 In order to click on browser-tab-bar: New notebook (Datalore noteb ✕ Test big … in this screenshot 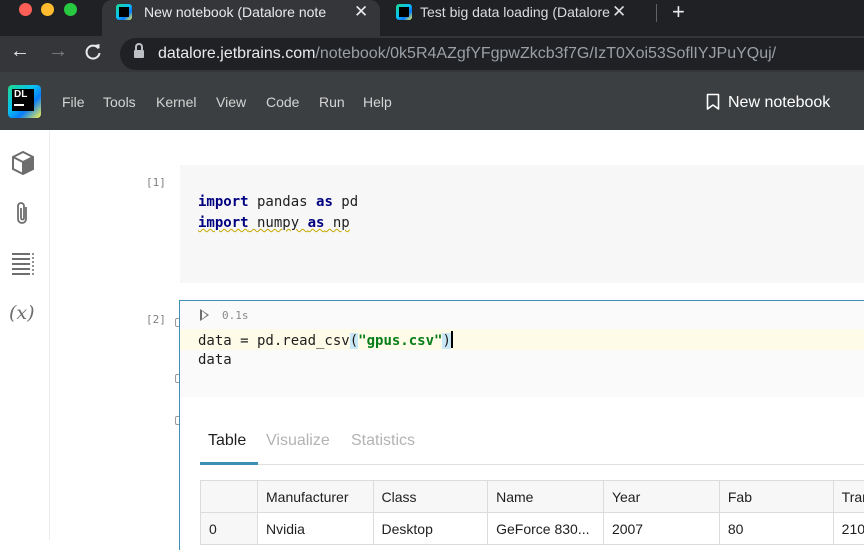, I will do `click(432, 18)`.